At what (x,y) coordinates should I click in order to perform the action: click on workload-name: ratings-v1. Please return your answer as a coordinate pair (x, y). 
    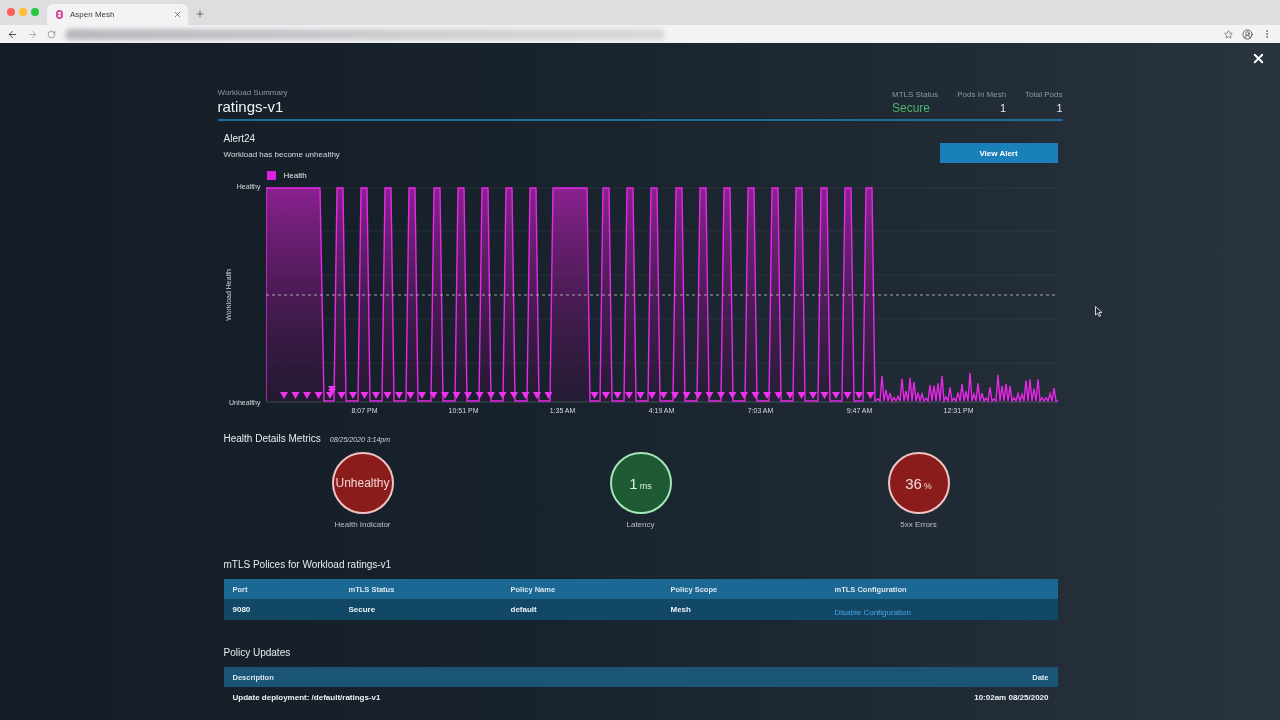
    Looking at the image, I should click on (251, 107).